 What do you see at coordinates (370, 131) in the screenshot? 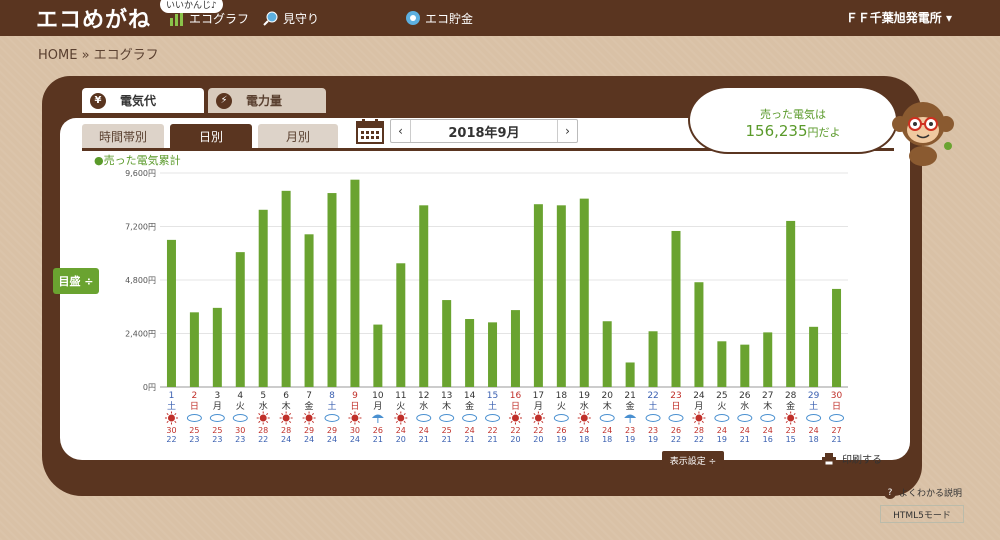
I see `calendar-icon` at bounding box center [370, 131].